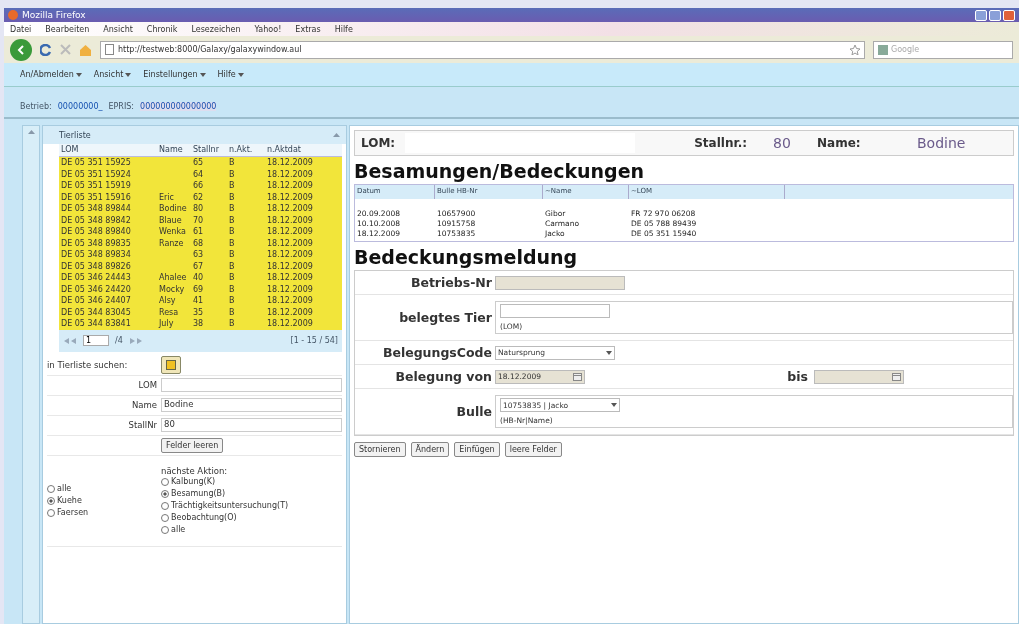 This screenshot has height=624, width=1019. What do you see at coordinates (169, 312) in the screenshot?
I see `table-cell-text: Resa` at bounding box center [169, 312].